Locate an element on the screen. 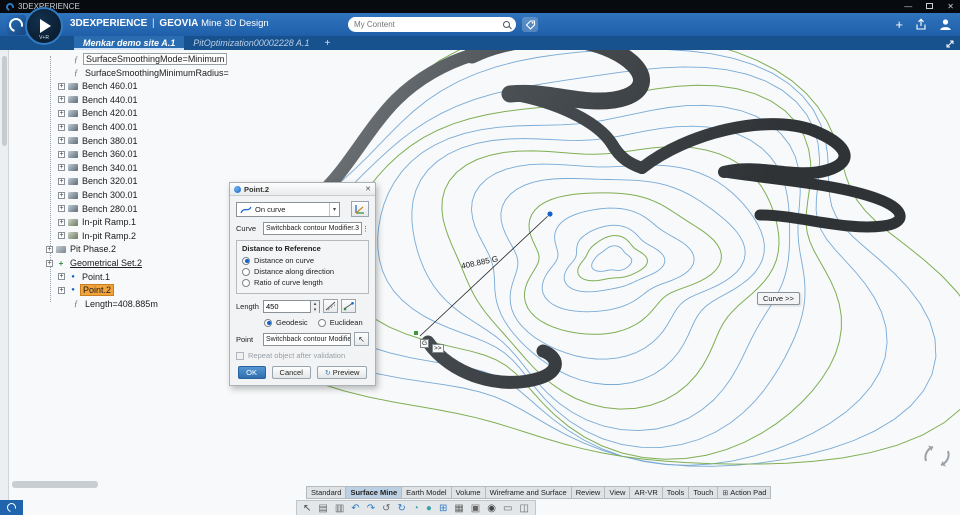 This screenshot has height=515, width=960. workshop-tab-tools: Tools is located at coordinates (675, 492).